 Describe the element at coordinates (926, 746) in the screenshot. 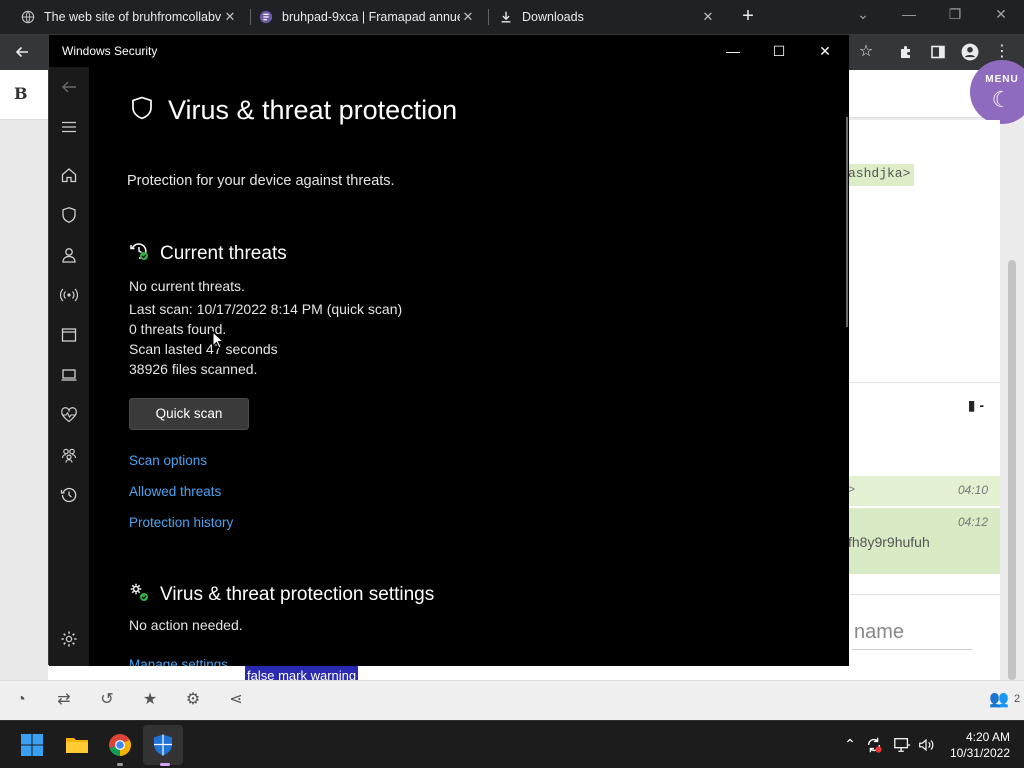

I see `volume-icon` at that location.